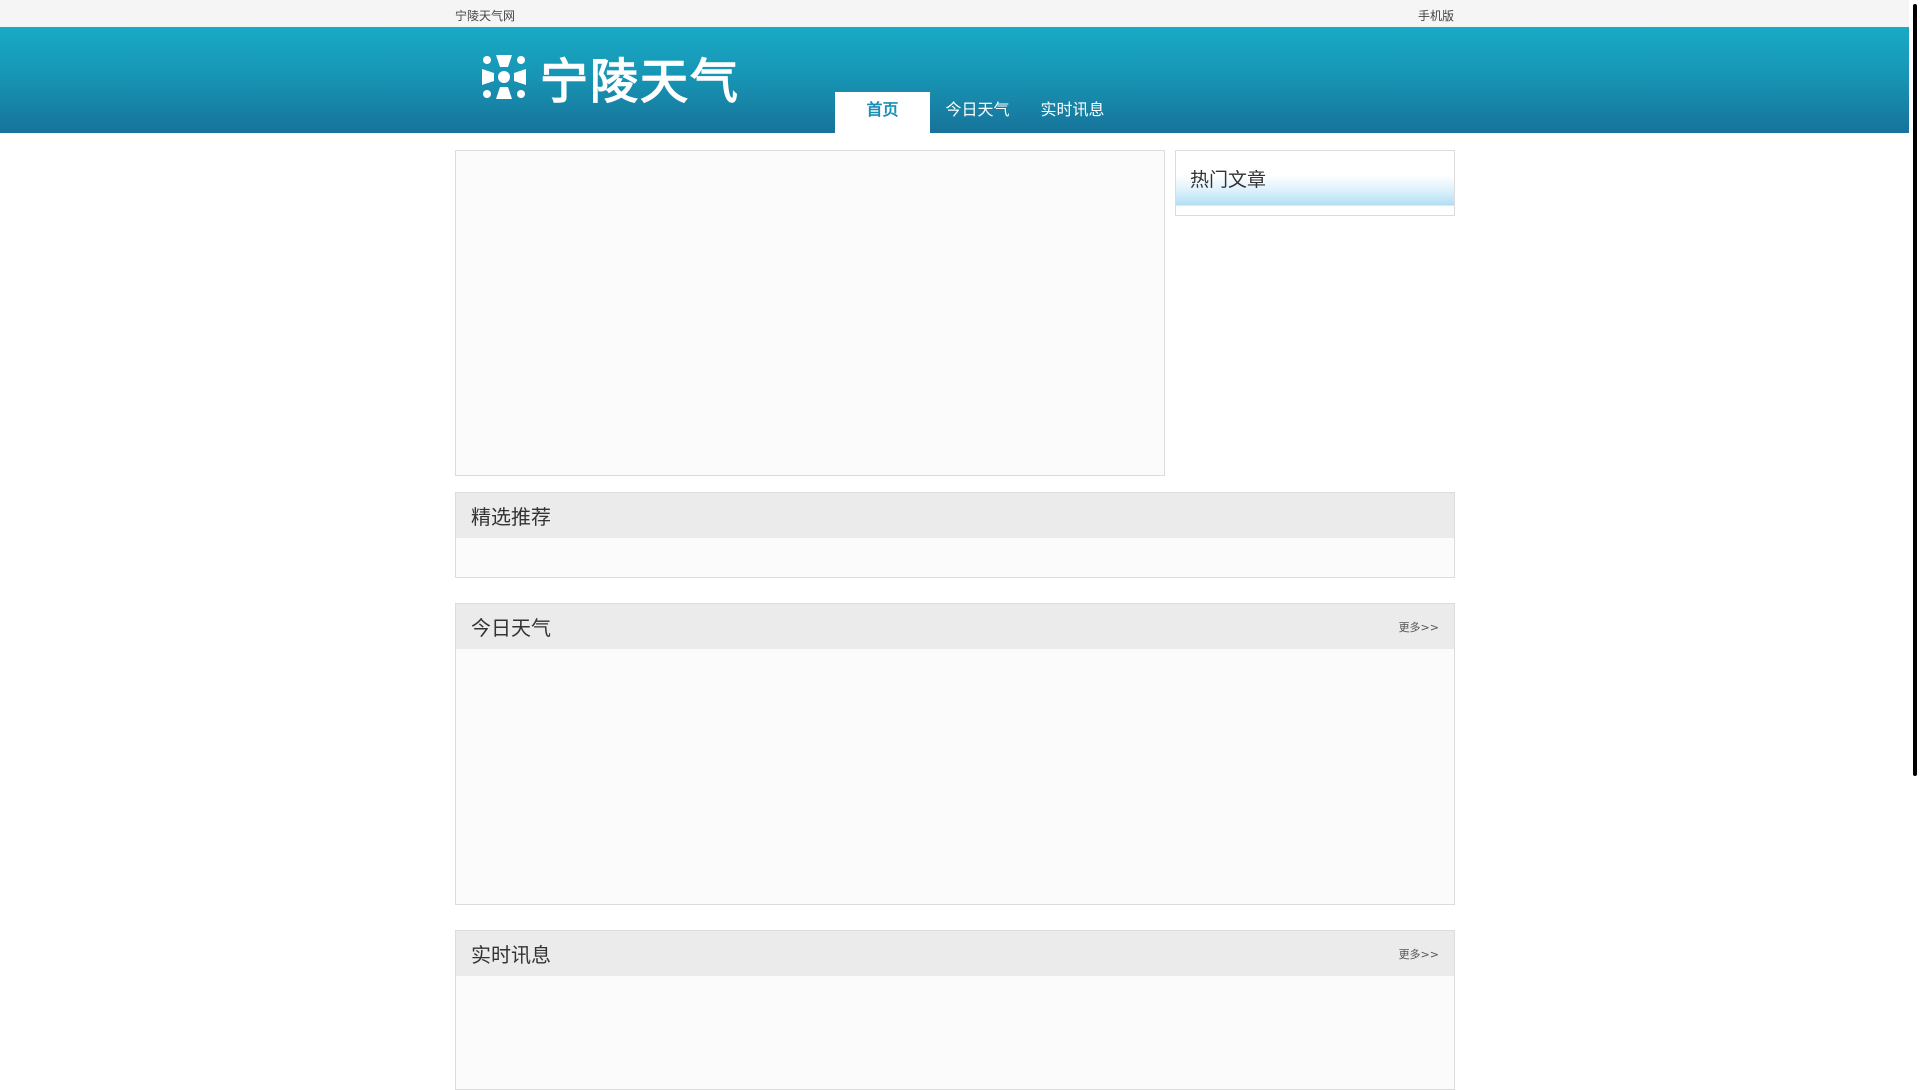 The width and height of the screenshot is (1920, 1090). Describe the element at coordinates (485, 16) in the screenshot. I see `site-name: 宁陵天气网` at that location.